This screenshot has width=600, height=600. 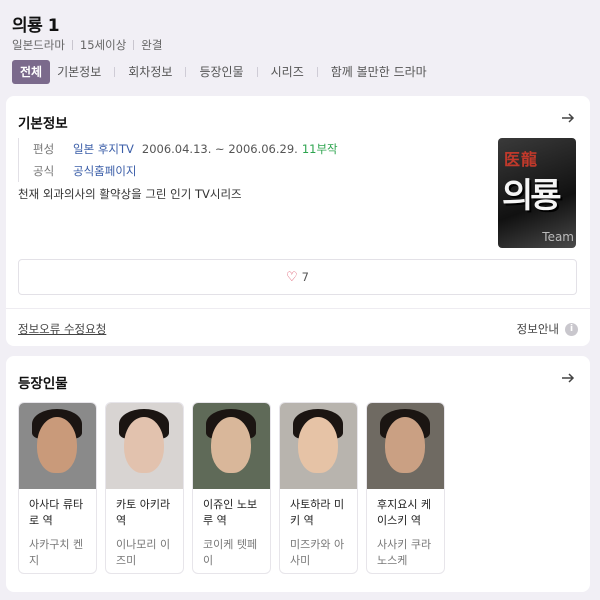 I want to click on cast-item: 이쥬인 노보루 역 코이케 텟페이, so click(x=231, y=488).